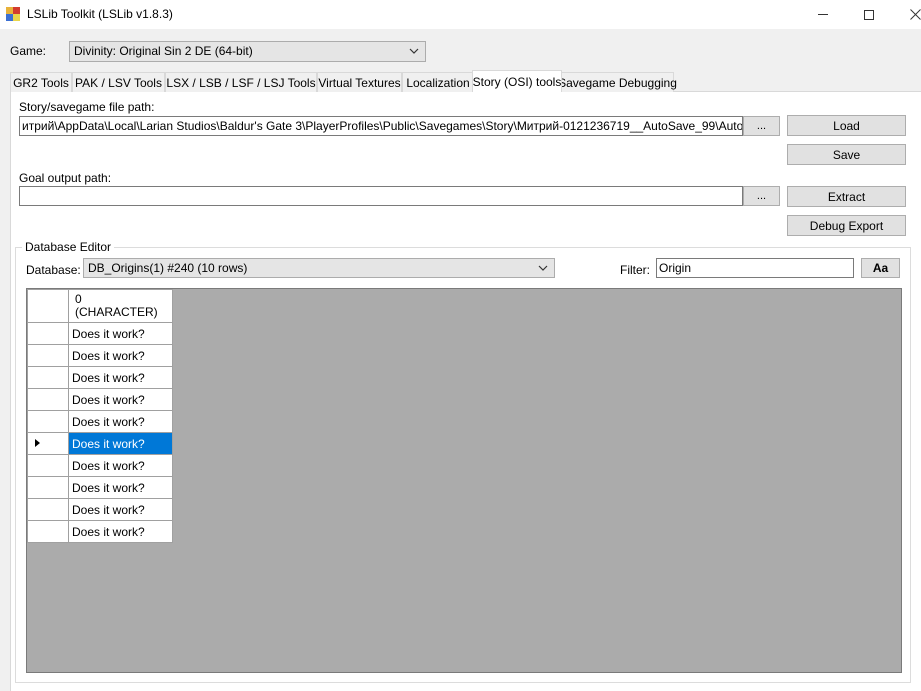  What do you see at coordinates (846, 125) in the screenshot?
I see `load-button: Load` at bounding box center [846, 125].